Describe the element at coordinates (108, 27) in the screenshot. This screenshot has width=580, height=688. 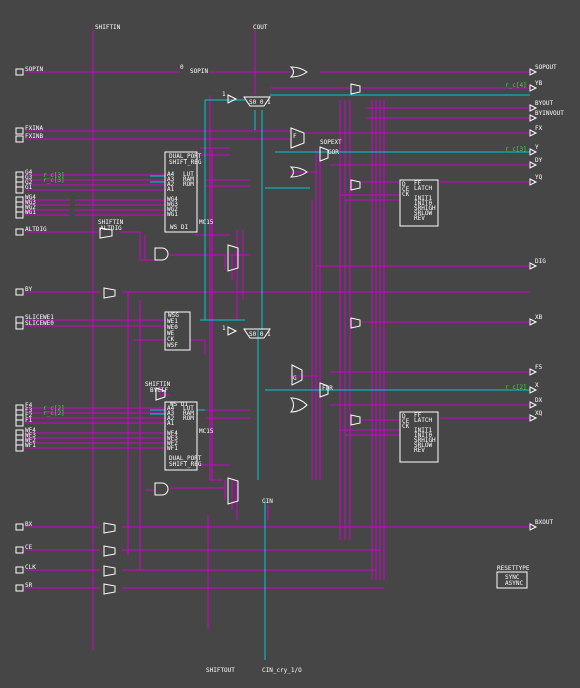
I see `shiftin-top-label: SHIFTIN` at that location.